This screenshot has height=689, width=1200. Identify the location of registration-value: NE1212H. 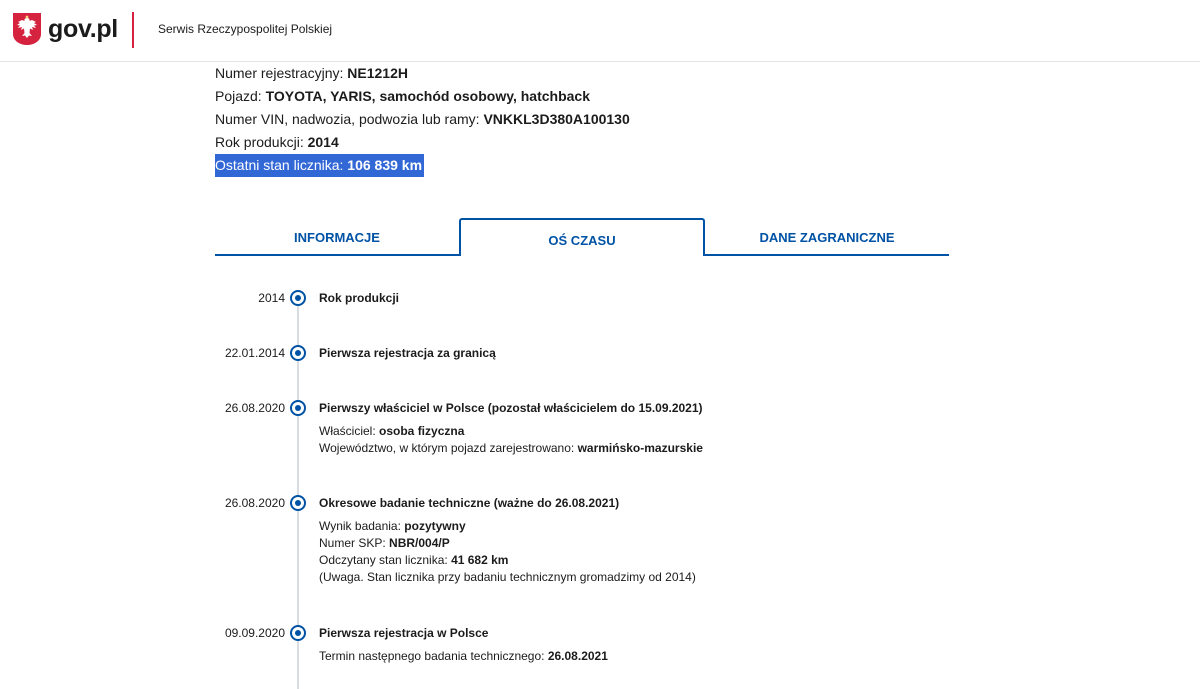
(377, 73).